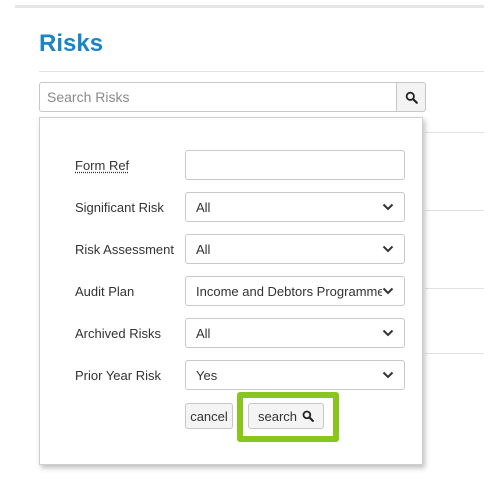 The width and height of the screenshot is (494, 493). I want to click on archived-risks-value: All, so click(203, 333).